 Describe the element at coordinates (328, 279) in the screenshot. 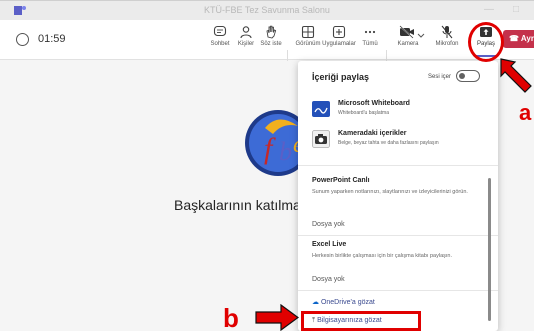

I see `excel-empty: Dosya yok` at that location.